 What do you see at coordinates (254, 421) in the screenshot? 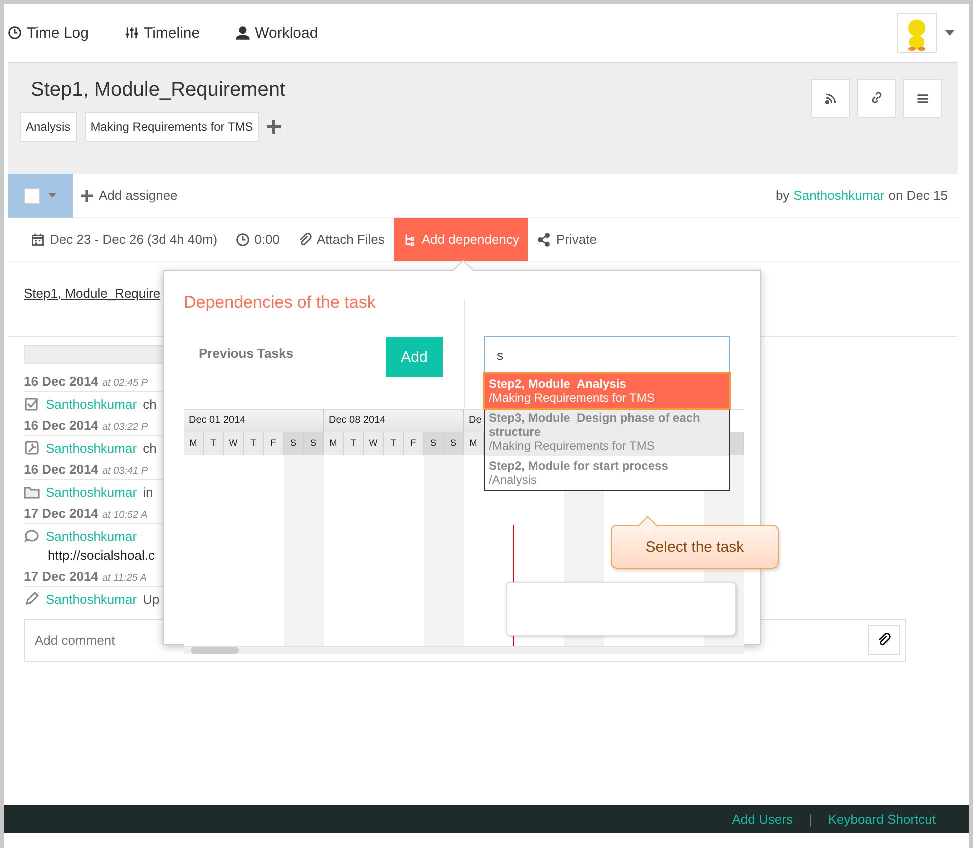
I see `week-header: Dec 01 2014` at bounding box center [254, 421].